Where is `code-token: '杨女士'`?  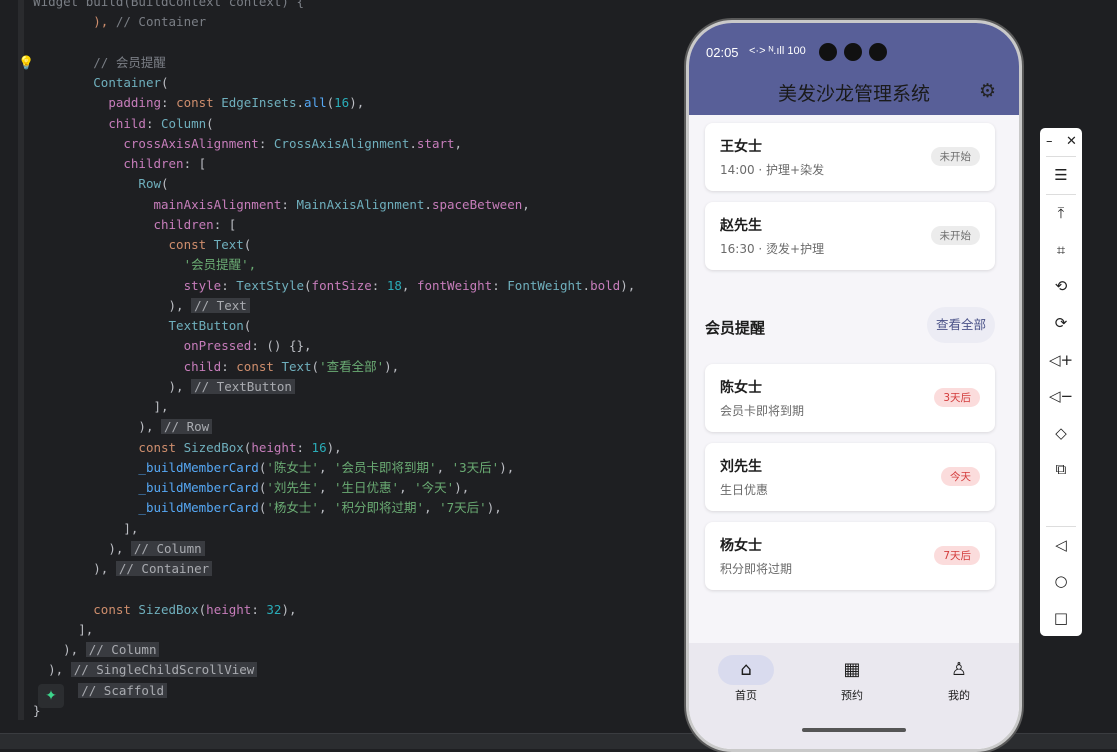 code-token: '杨女士' is located at coordinates (292, 508).